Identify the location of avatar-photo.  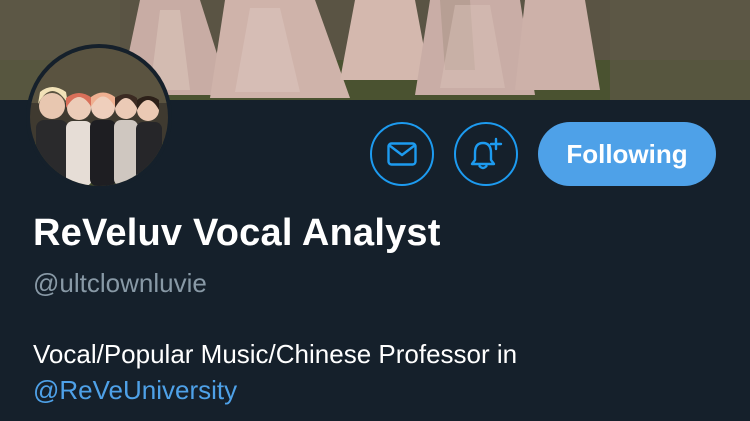
(99, 117).